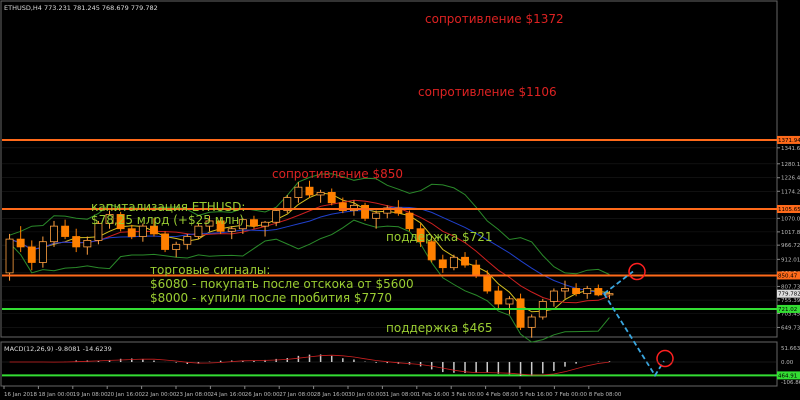  What do you see at coordinates (227, 395) in the screenshot?
I see `time-tick-label: 24 Jan 16:00` at bounding box center [227, 395].